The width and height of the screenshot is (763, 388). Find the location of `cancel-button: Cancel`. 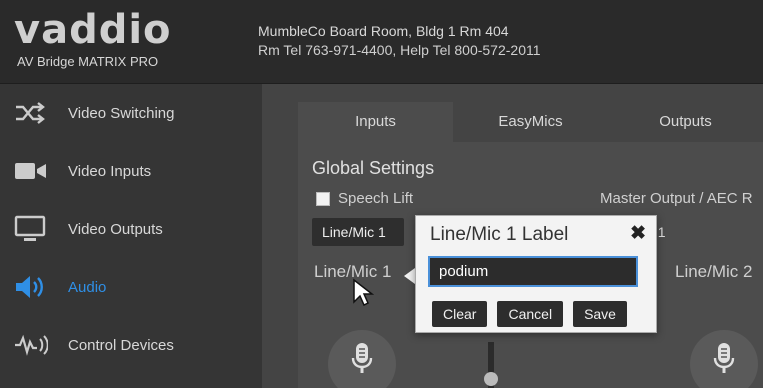

cancel-button: Cancel is located at coordinates (530, 314).